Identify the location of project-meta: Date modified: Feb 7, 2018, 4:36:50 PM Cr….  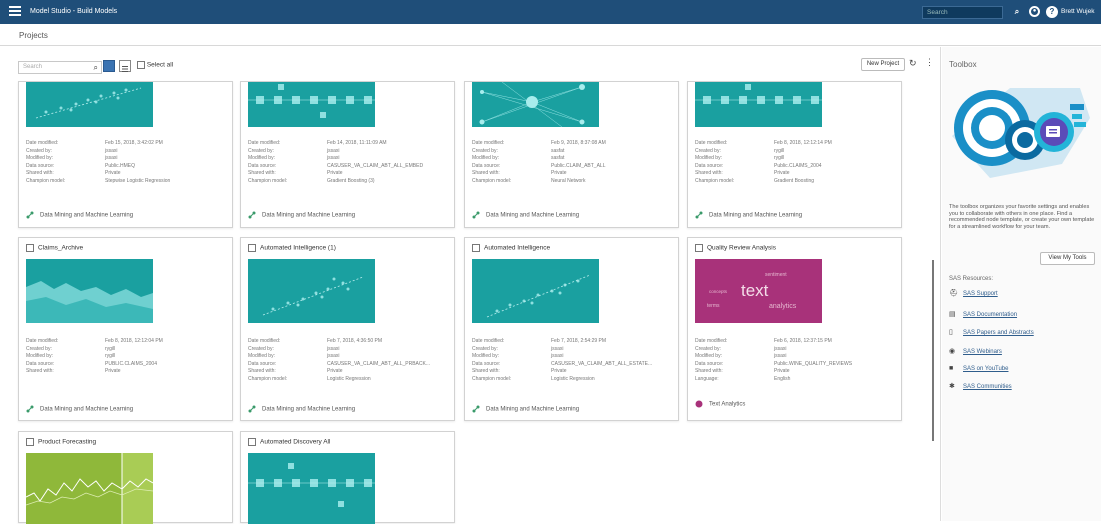
(339, 360).